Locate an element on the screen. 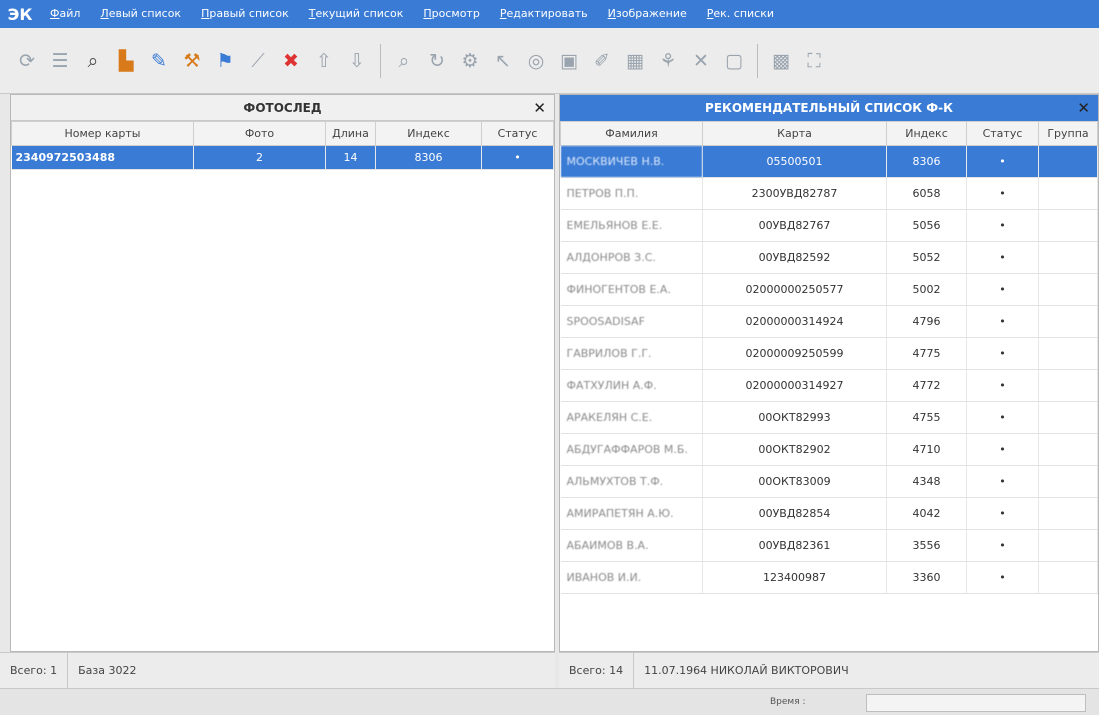  menu-item-2: Правый список is located at coordinates (245, 14).